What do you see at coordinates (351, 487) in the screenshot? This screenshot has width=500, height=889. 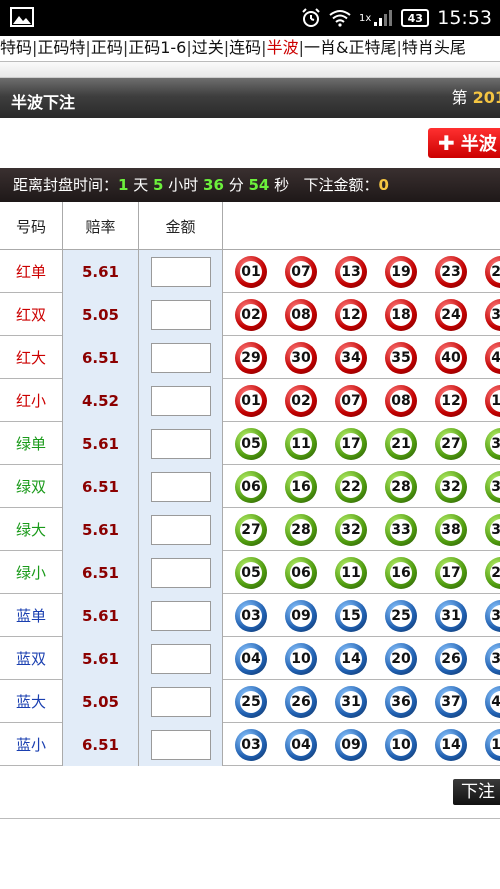 I see `number-ball: 22` at bounding box center [351, 487].